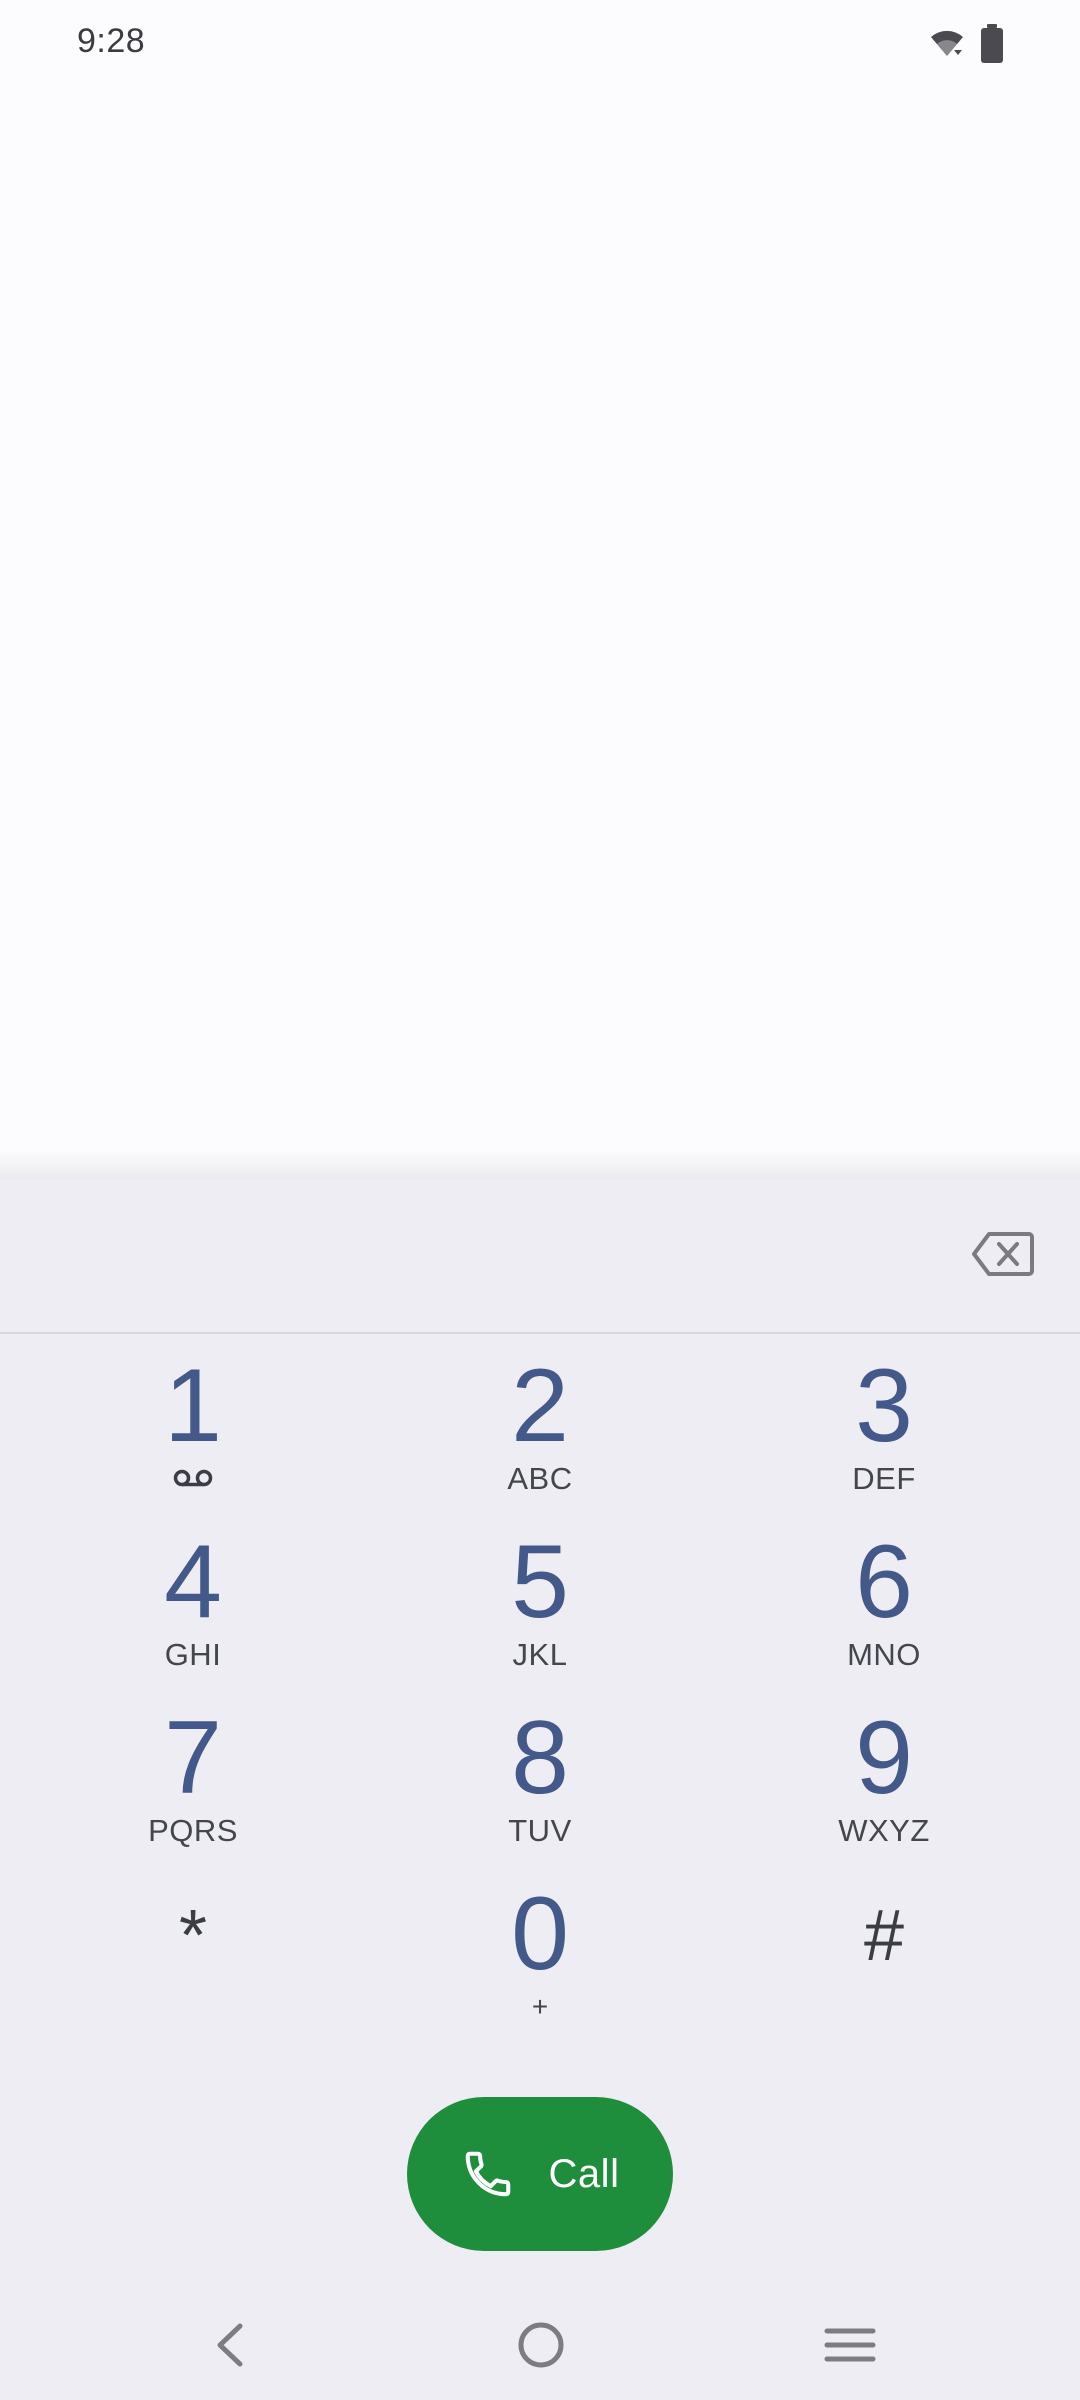 The width and height of the screenshot is (1080, 2400). I want to click on key-4: 4 GHI, so click(193, 1610).